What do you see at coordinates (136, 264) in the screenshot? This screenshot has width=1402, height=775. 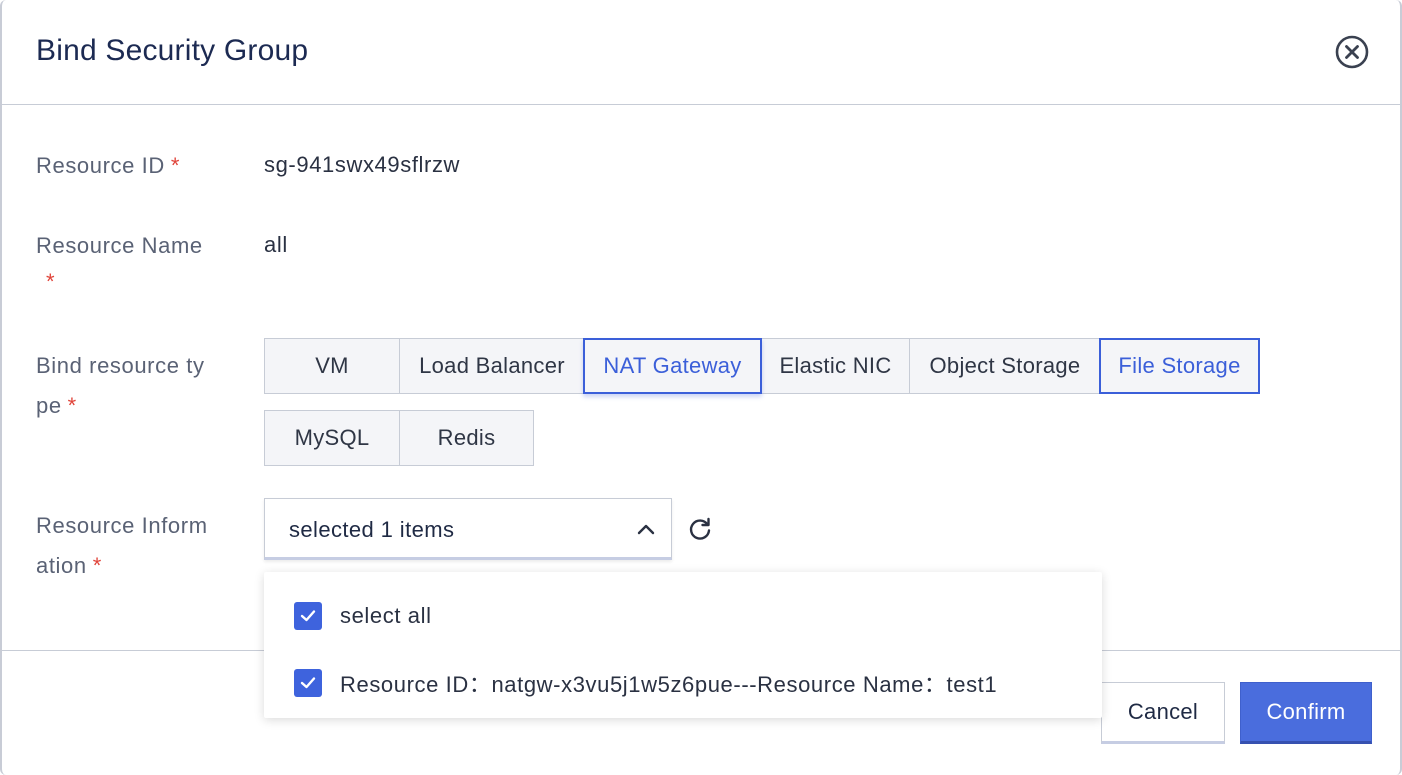 I see `resource-name-label: Resource Name *` at bounding box center [136, 264].